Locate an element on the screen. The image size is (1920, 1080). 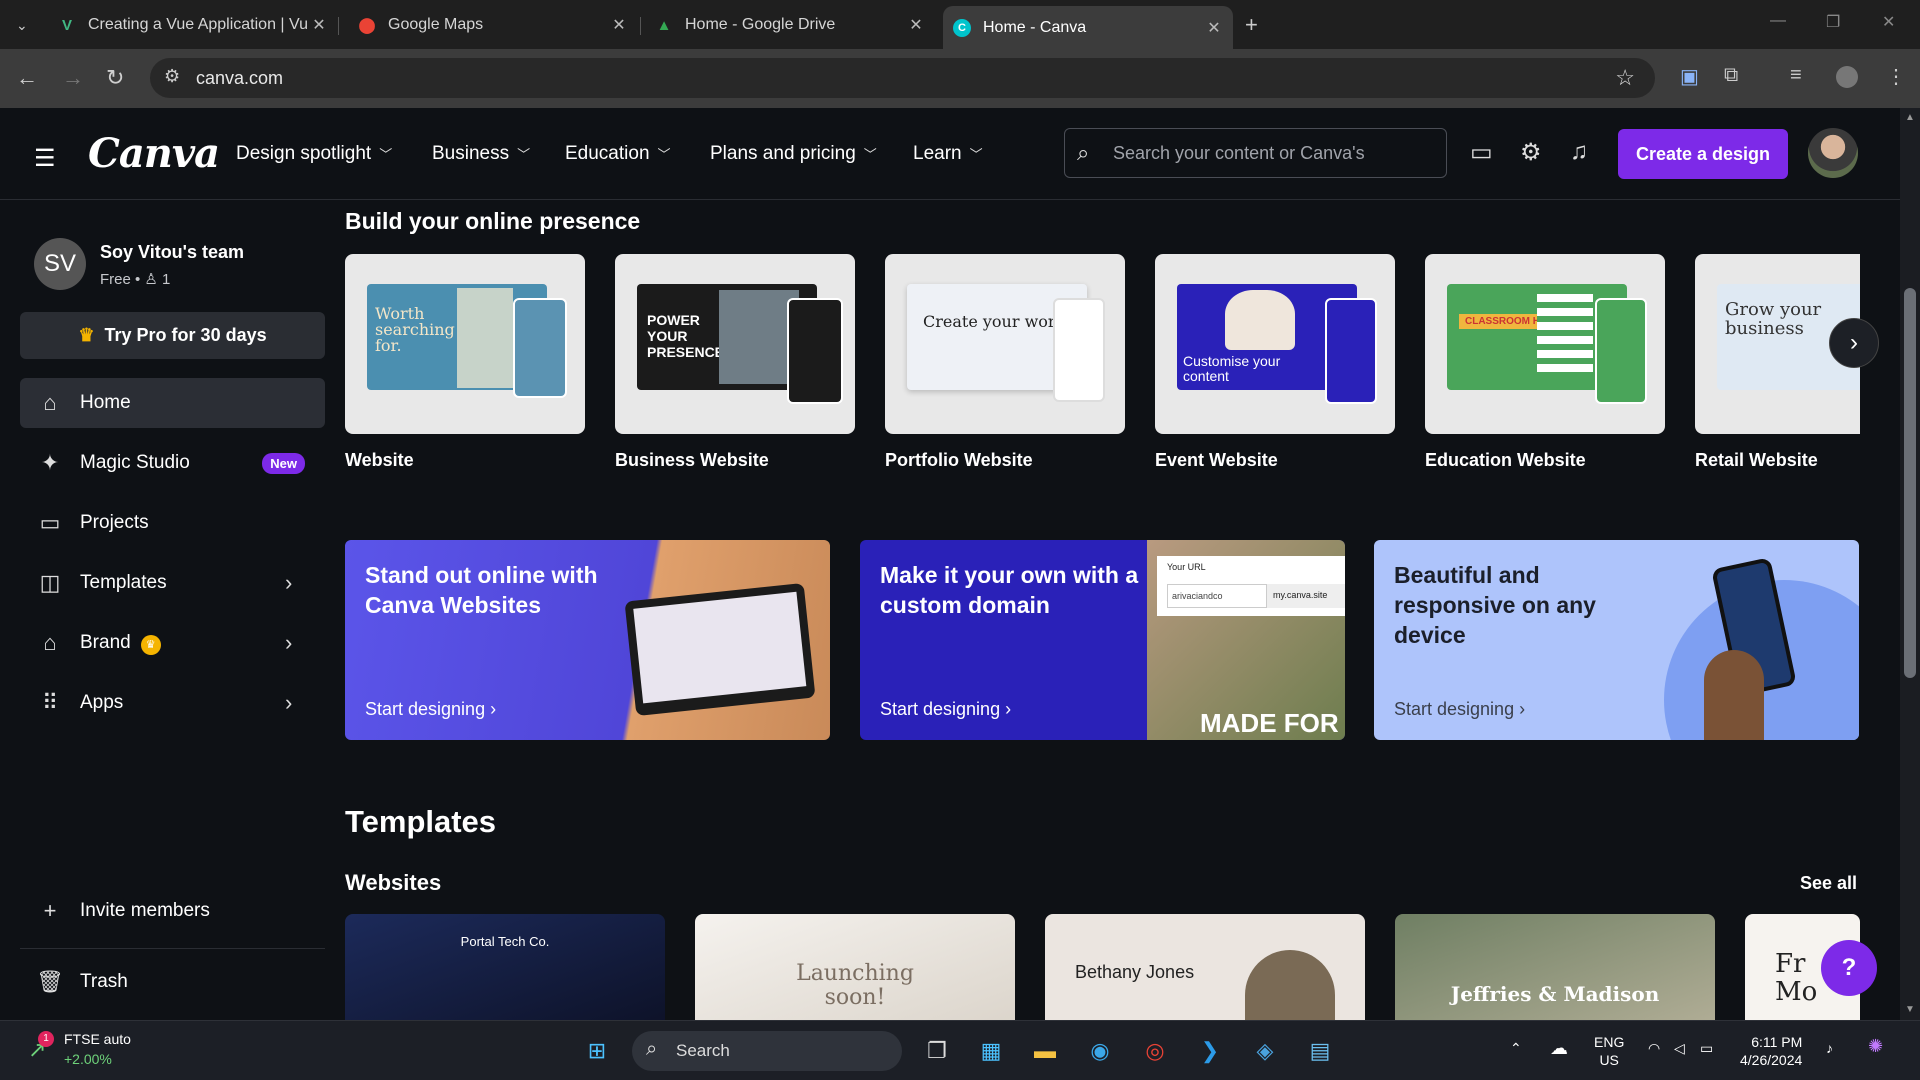
carousel-next-button: › is located at coordinates (1854, 343).